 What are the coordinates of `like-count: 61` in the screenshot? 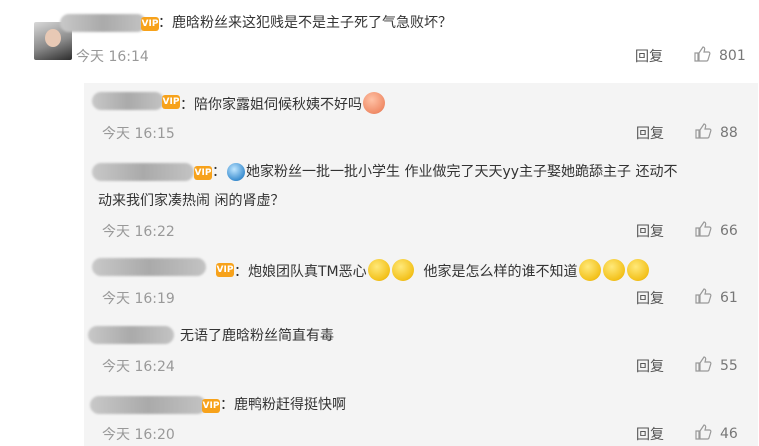 It's located at (729, 298).